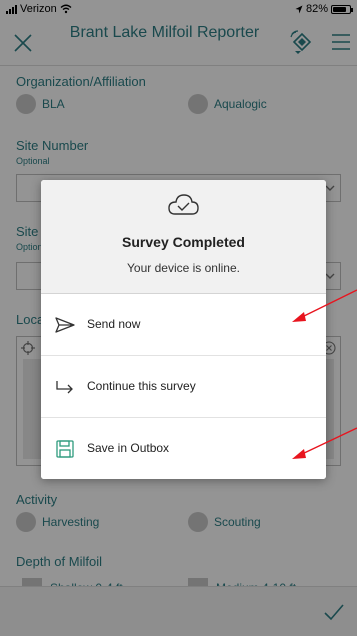  Describe the element at coordinates (114, 324) in the screenshot. I see `send-now-label: Send now` at that location.